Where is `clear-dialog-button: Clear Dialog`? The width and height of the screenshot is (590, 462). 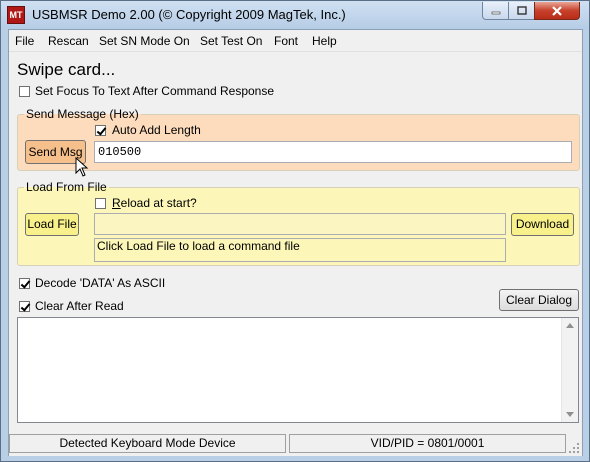 clear-dialog-button: Clear Dialog is located at coordinates (539, 300).